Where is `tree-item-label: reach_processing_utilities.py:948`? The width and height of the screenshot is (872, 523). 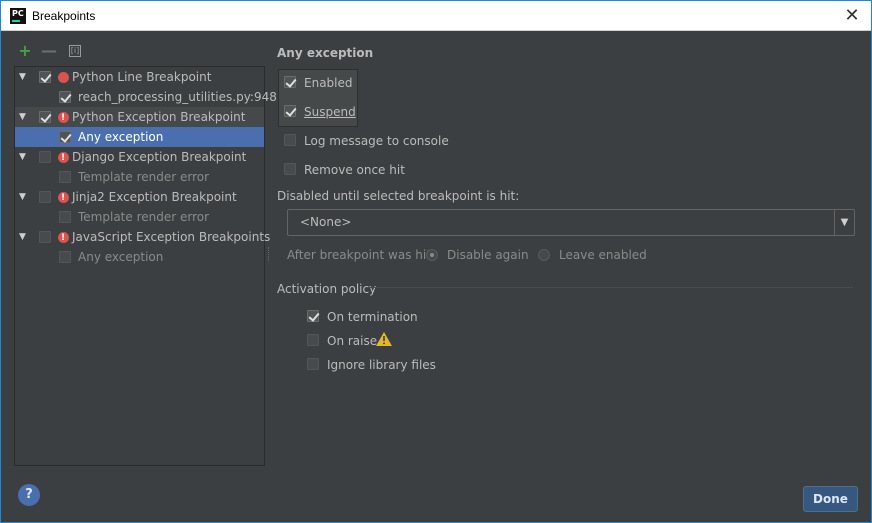
tree-item-label: reach_processing_utilities.py:948 is located at coordinates (177, 97).